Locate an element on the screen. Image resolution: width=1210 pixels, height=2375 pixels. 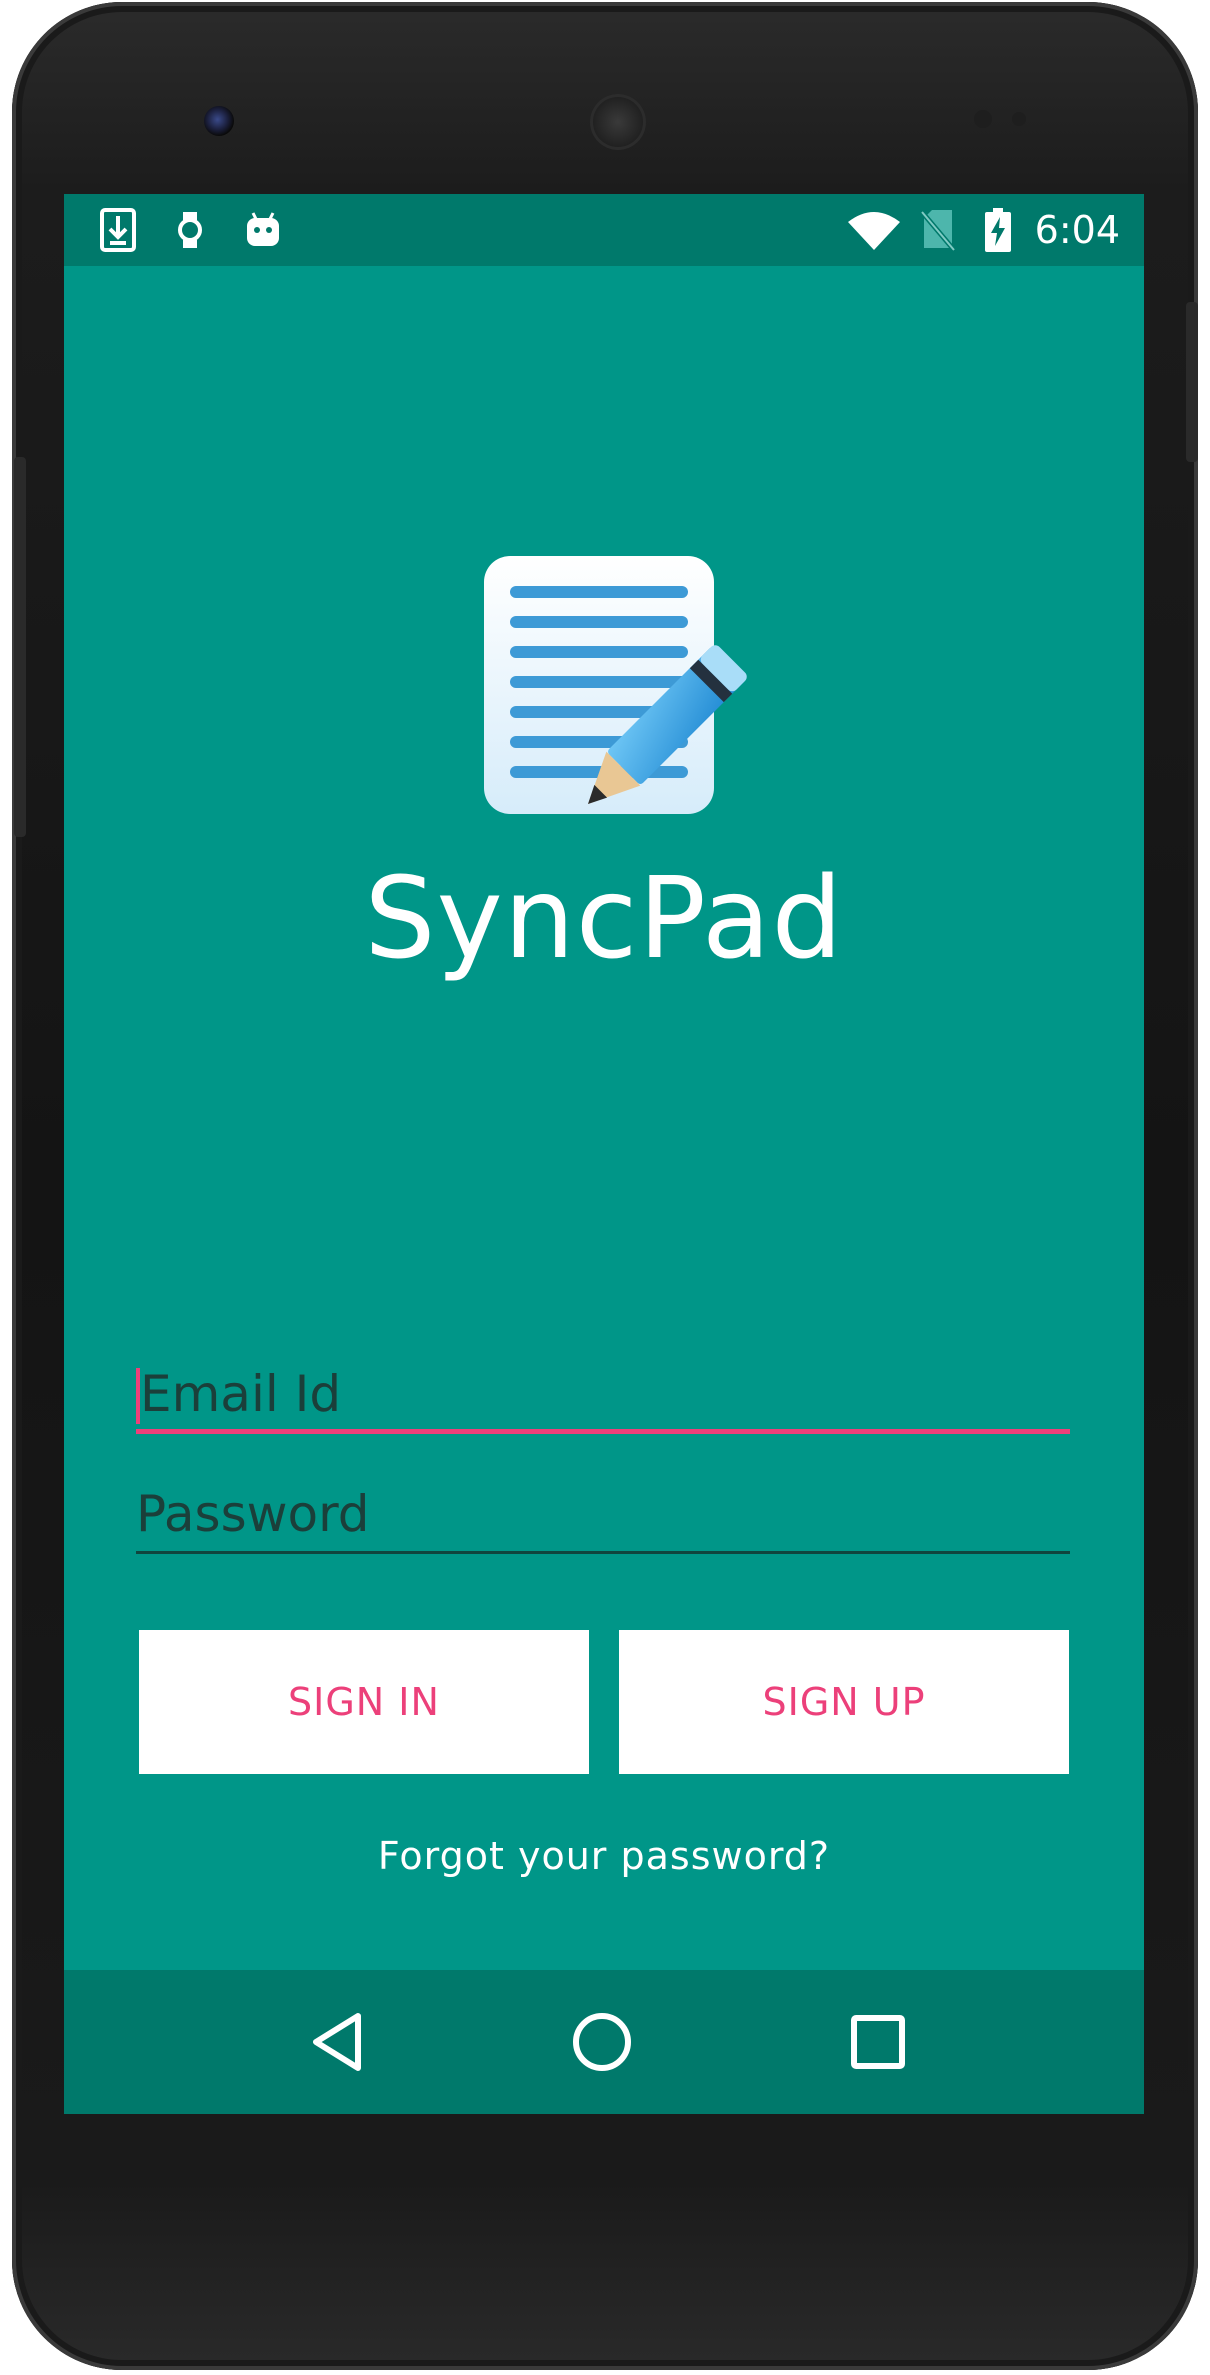
volume-button is located at coordinates (20, 647).